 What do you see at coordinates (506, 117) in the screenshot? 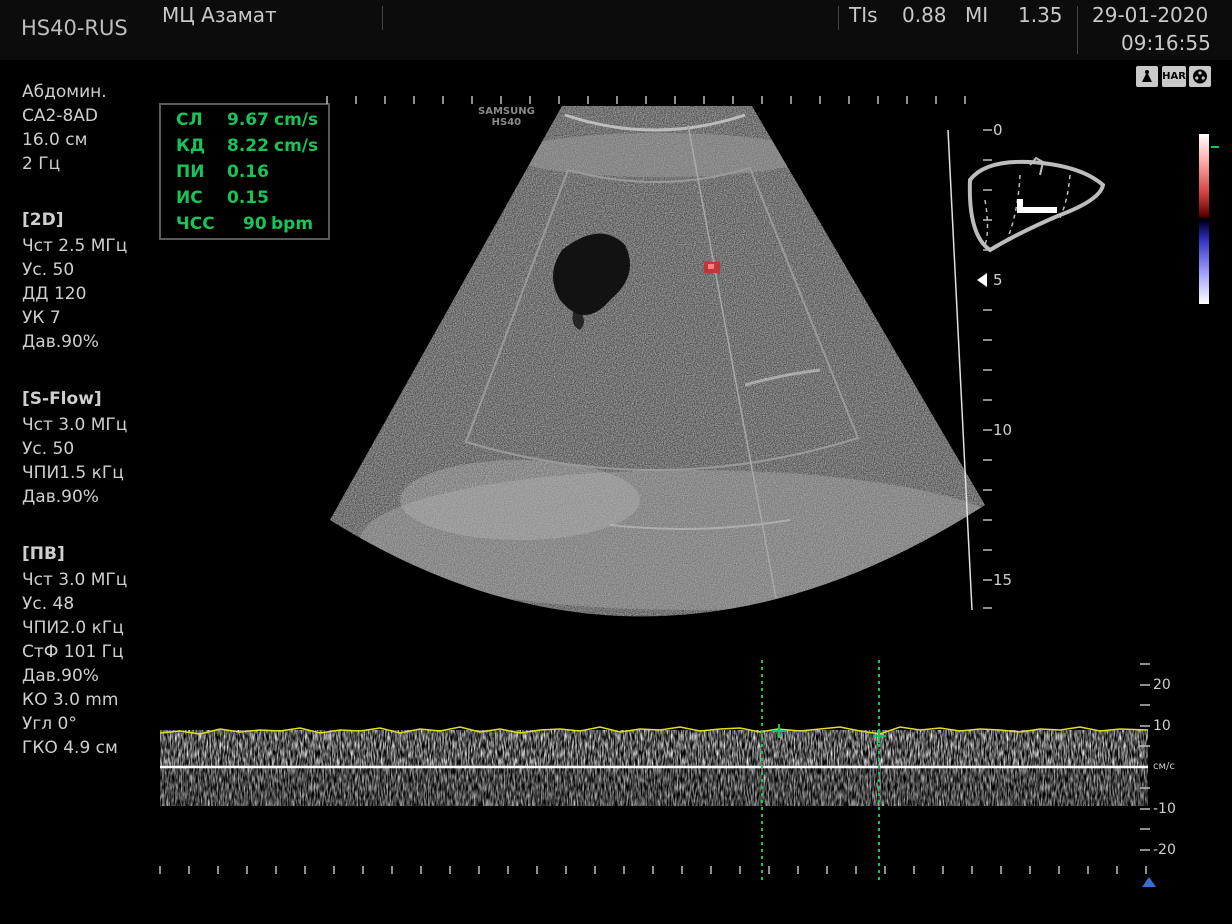
I see `watermark: SAMSUNG HS40` at bounding box center [506, 117].